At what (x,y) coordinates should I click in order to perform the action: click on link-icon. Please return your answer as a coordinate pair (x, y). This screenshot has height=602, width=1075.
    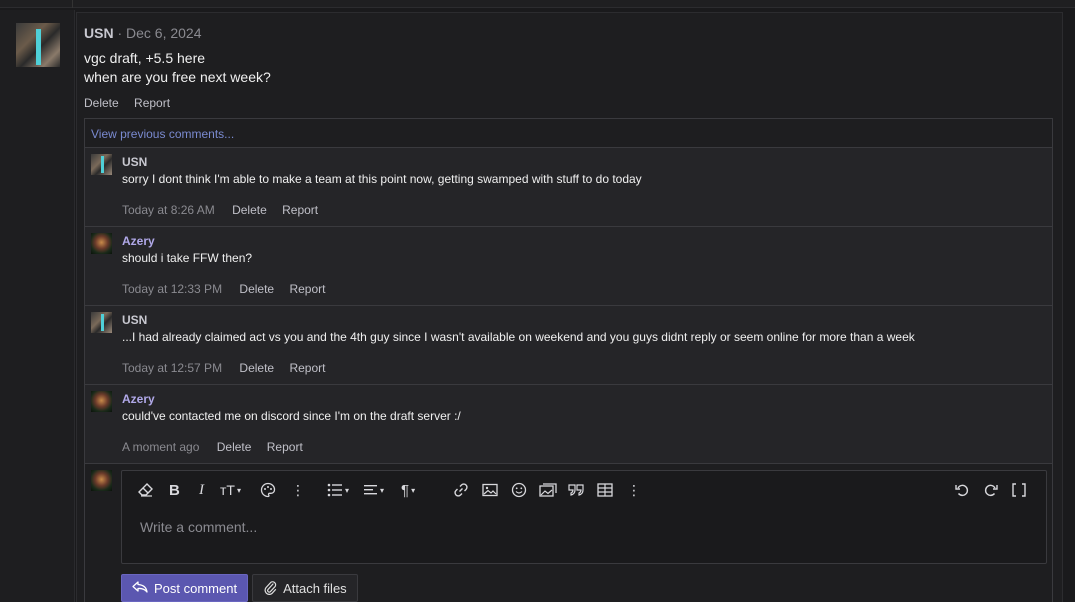
    Looking at the image, I should click on (461, 490).